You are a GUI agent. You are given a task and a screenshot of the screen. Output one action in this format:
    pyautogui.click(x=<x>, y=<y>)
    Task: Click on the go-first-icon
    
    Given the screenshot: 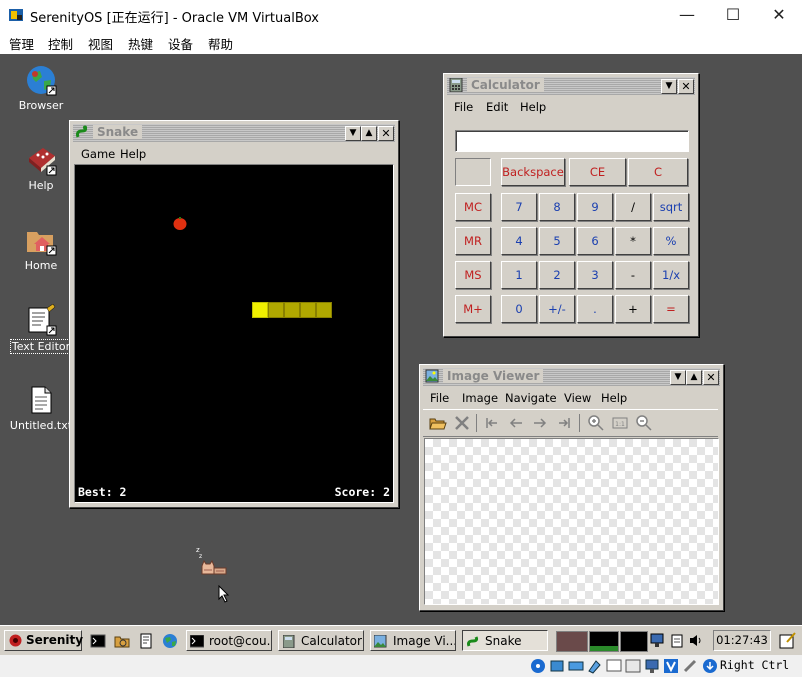 What is the action you would take?
    pyautogui.click(x=492, y=423)
    